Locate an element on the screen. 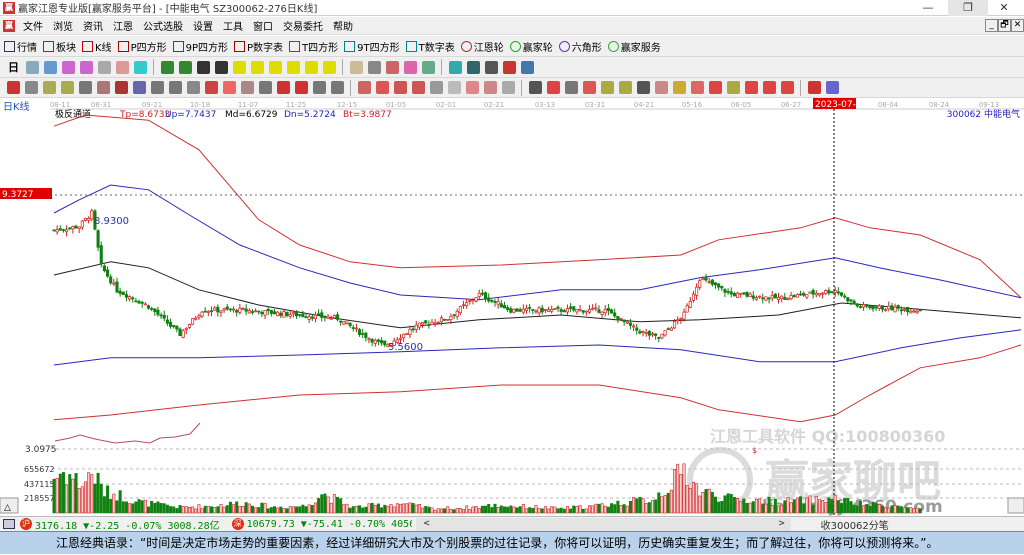 The width and height of the screenshot is (1024, 555). horizontal-scrollbar: < > is located at coordinates (603, 524).